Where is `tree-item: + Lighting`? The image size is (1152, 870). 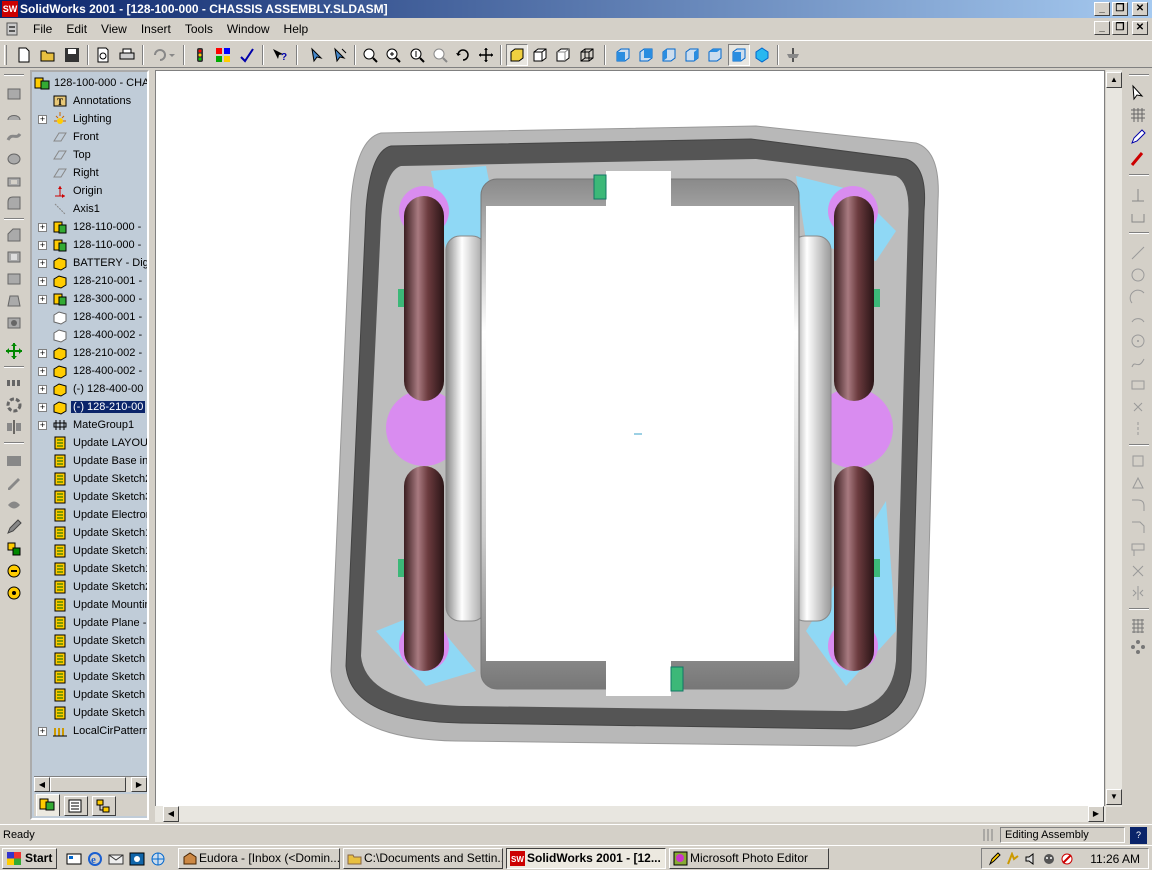
tree-item: + Lighting is located at coordinates (89, 119).